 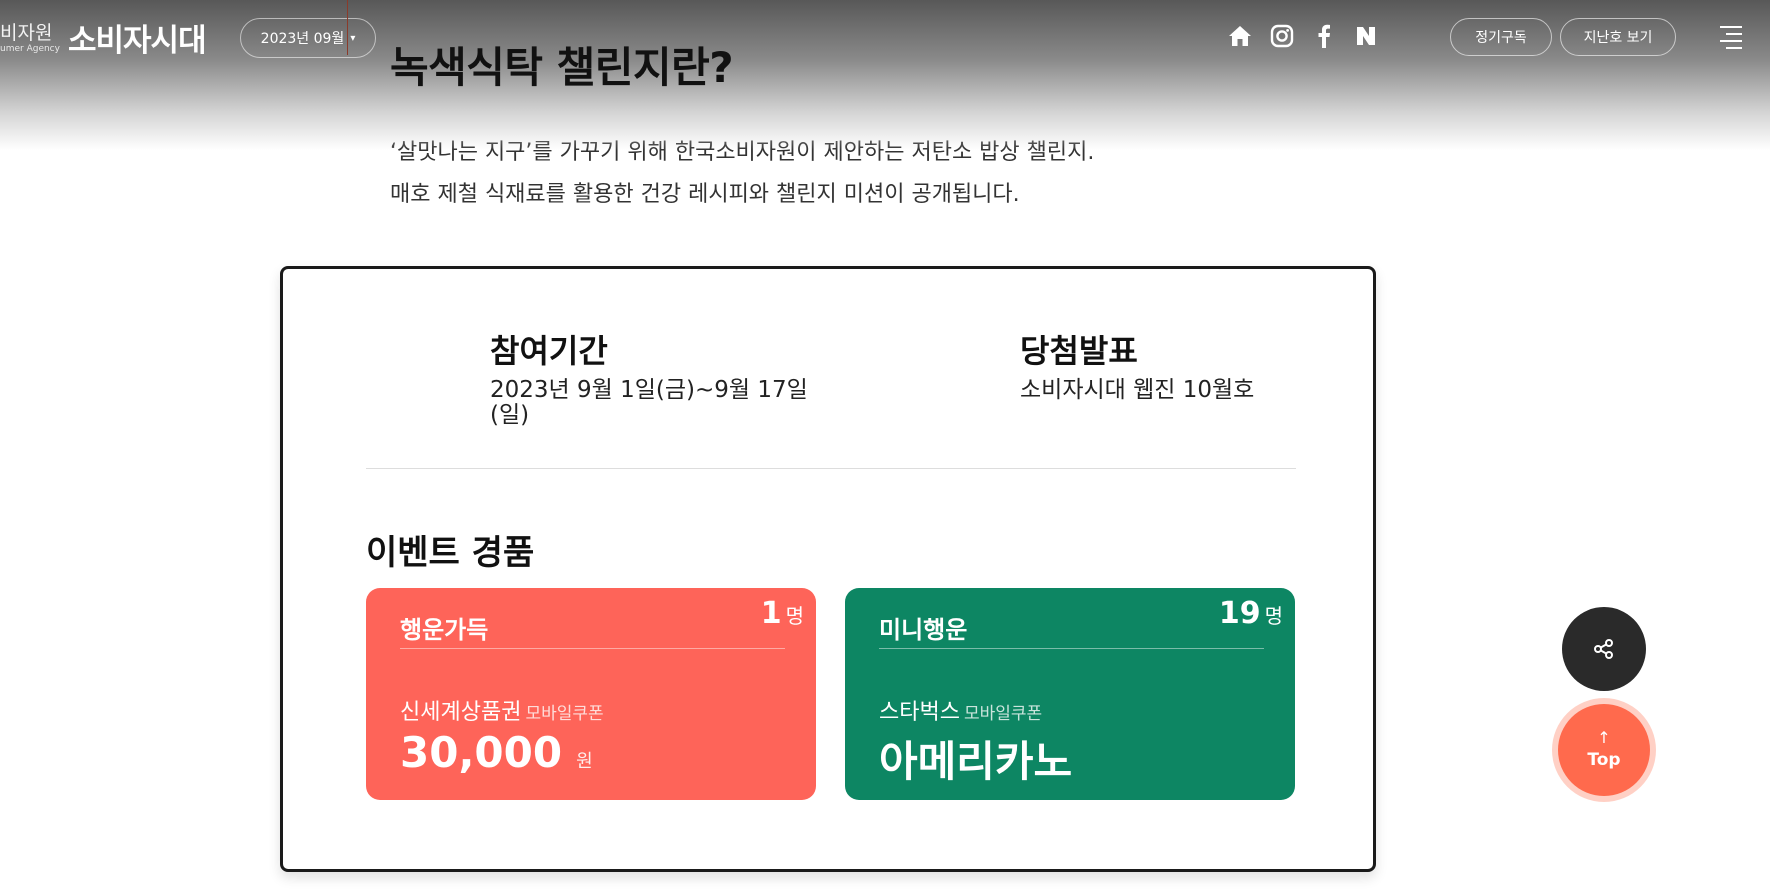 I want to click on period-label: 참여기간, so click(x=549, y=351).